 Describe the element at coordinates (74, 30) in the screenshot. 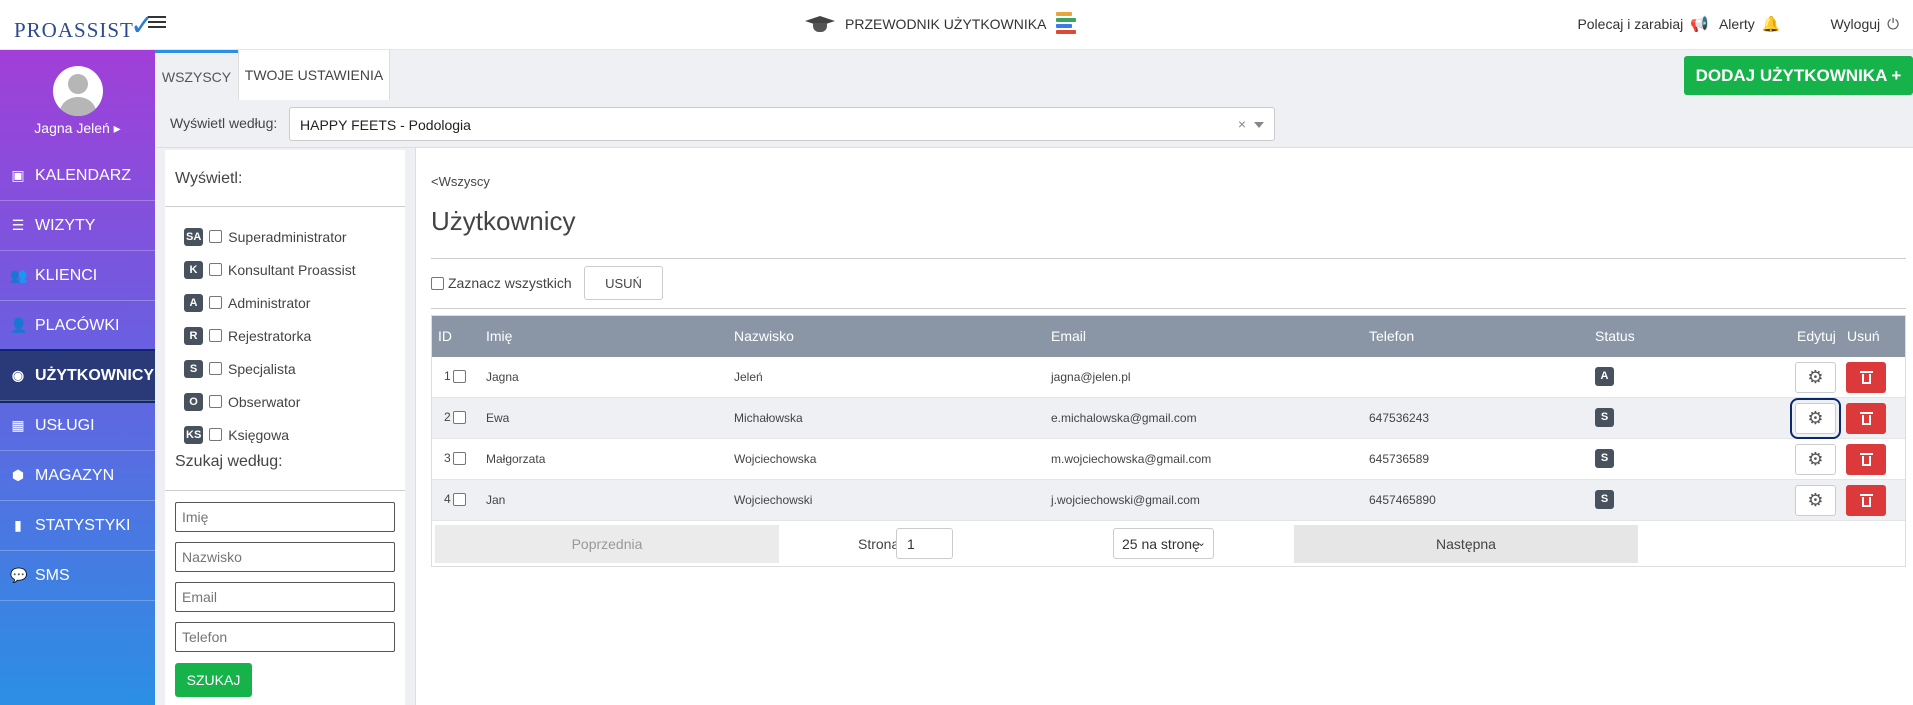

I see `logo-text: PROASSIST` at that location.